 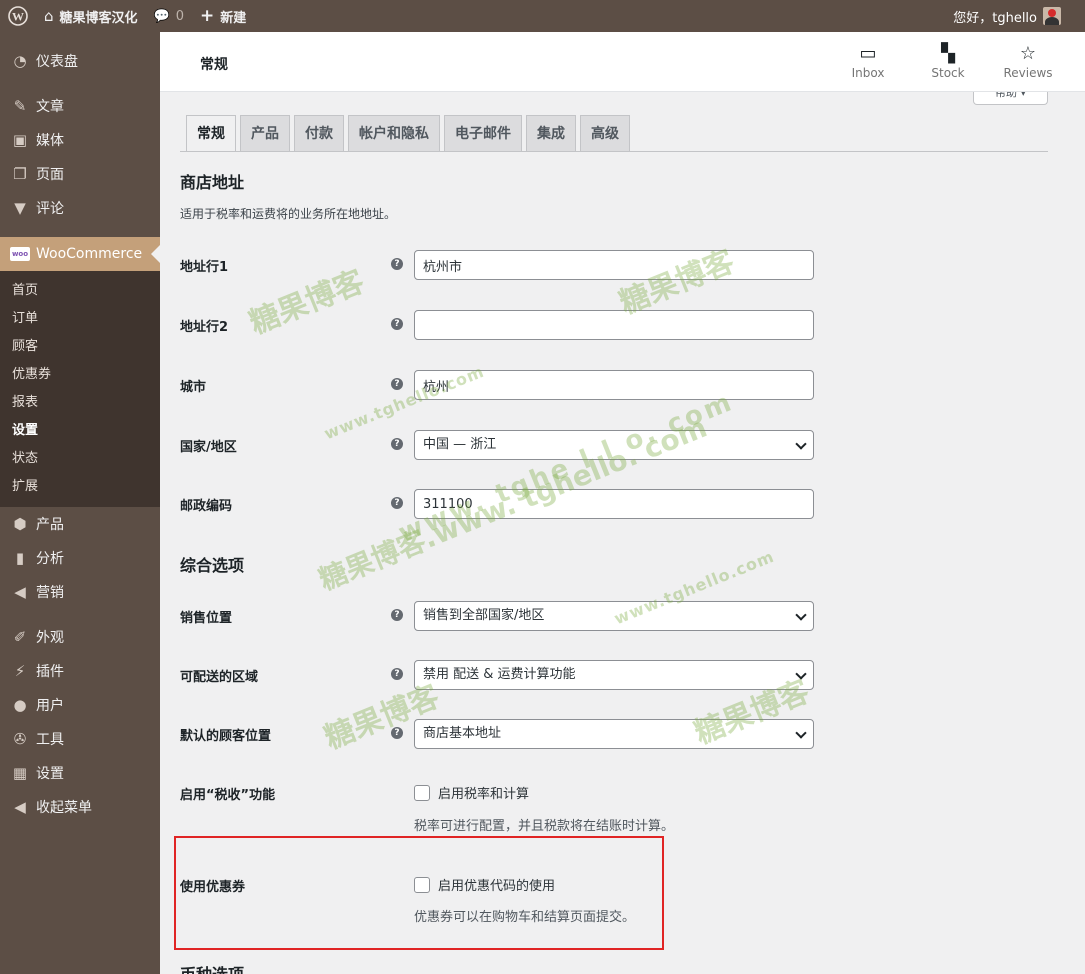 I want to click on coupons-label: 使用优惠券, so click(x=213, y=887).